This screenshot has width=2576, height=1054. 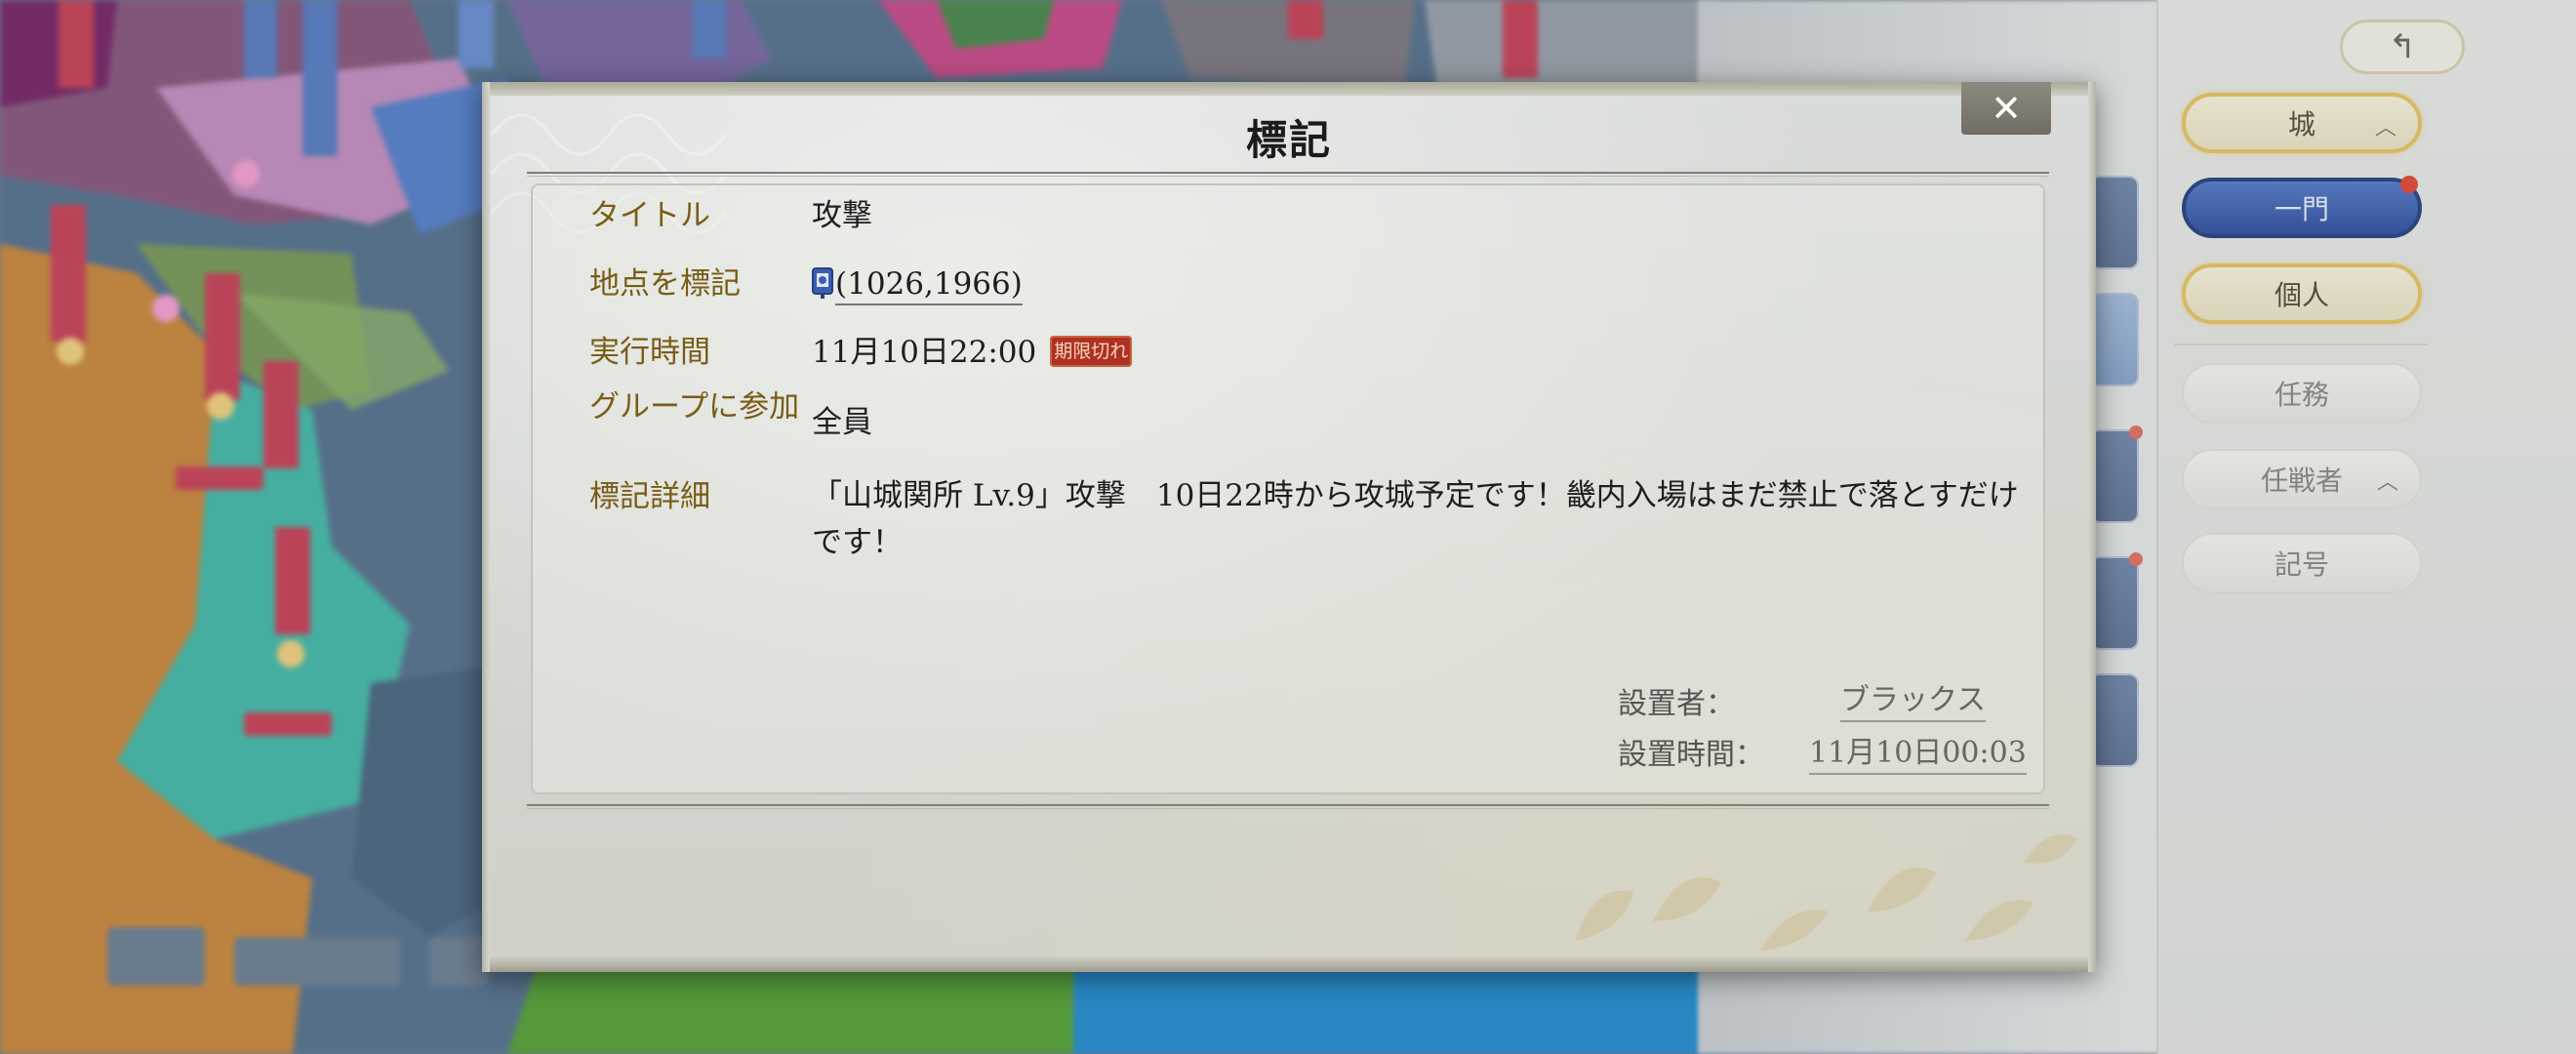 I want to click on close-button: ✕, so click(x=2006, y=108).